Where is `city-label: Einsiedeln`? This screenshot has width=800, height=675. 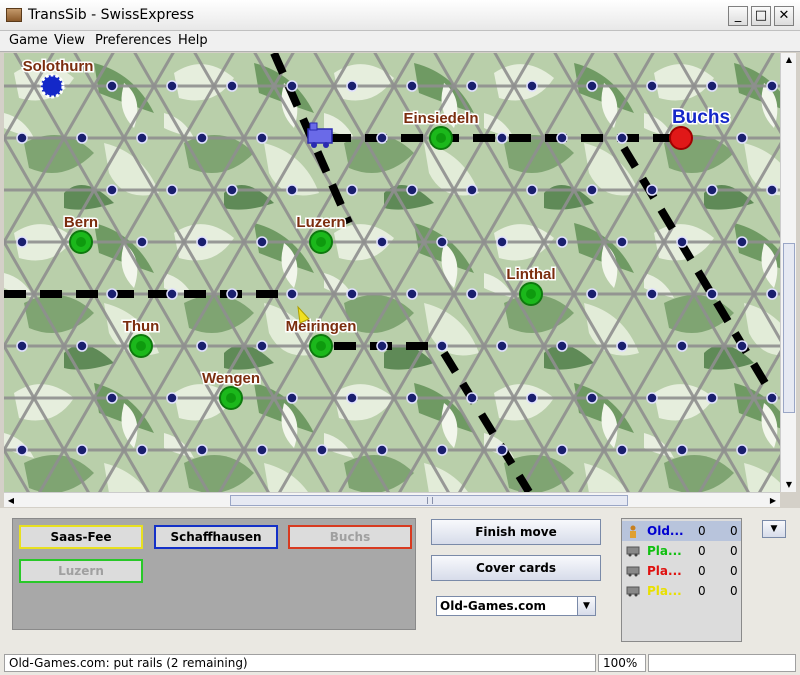 city-label: Einsiedeln is located at coordinates (440, 118).